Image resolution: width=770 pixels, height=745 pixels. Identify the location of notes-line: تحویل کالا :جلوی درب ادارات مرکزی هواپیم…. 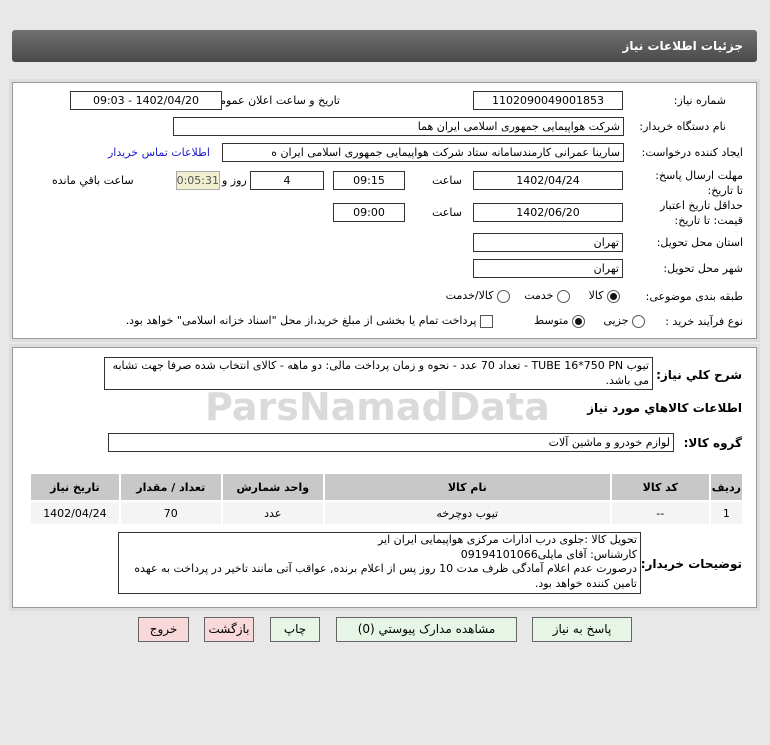
(507, 539).